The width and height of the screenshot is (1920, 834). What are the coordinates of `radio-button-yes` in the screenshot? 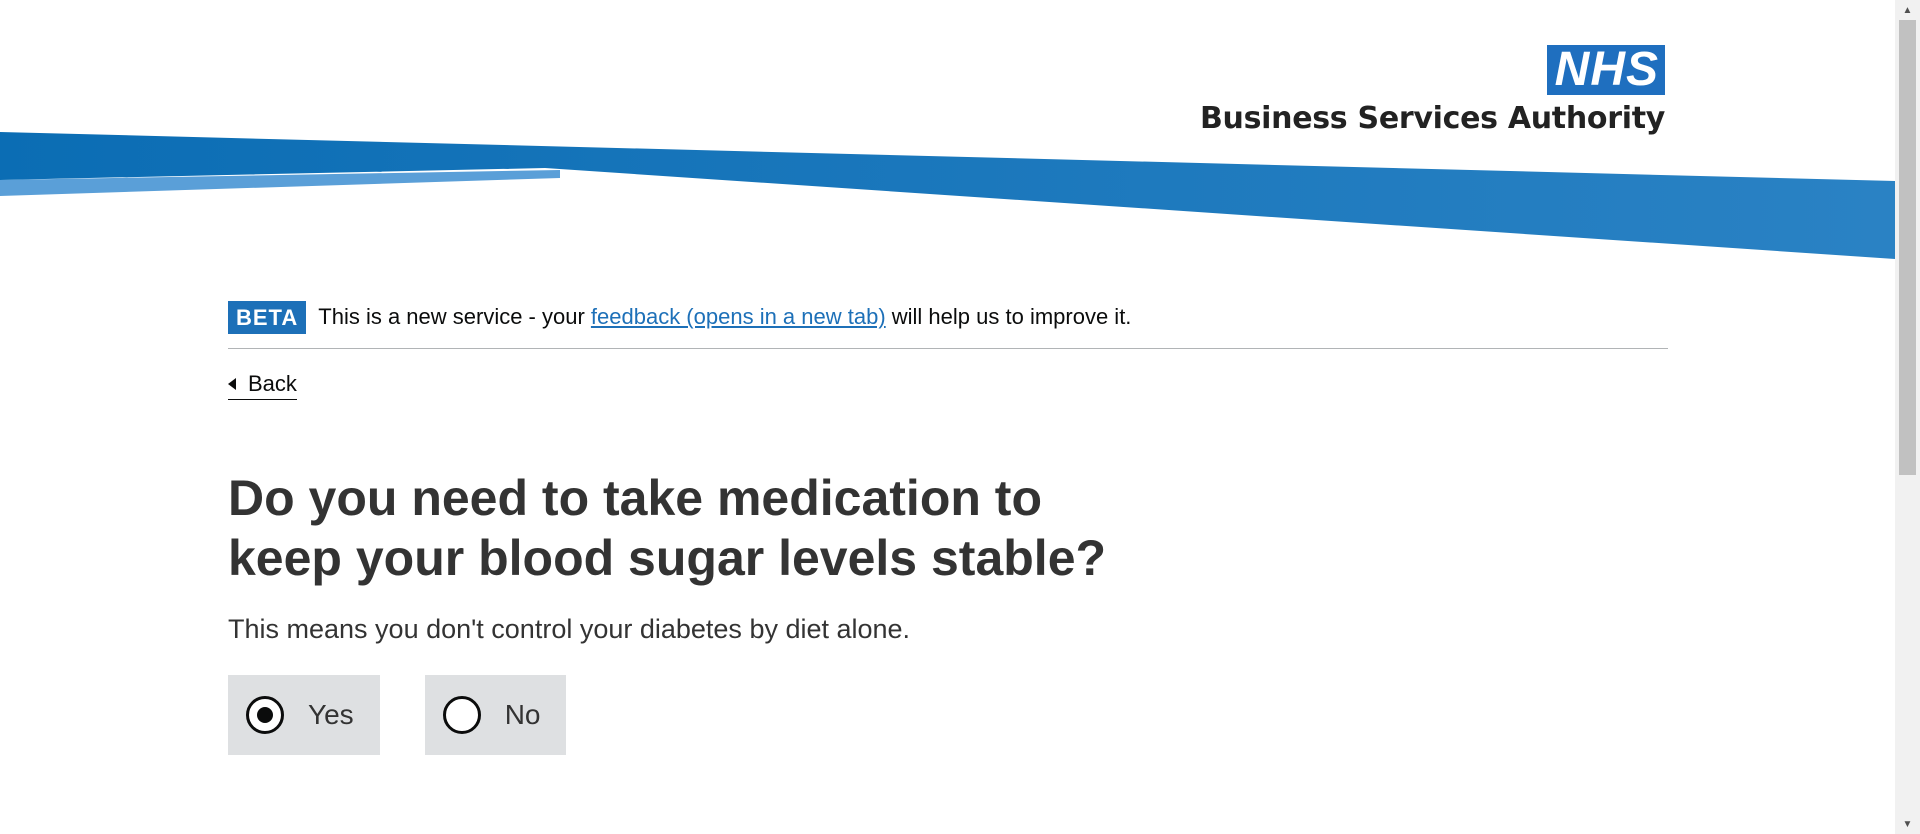 It's located at (265, 715).